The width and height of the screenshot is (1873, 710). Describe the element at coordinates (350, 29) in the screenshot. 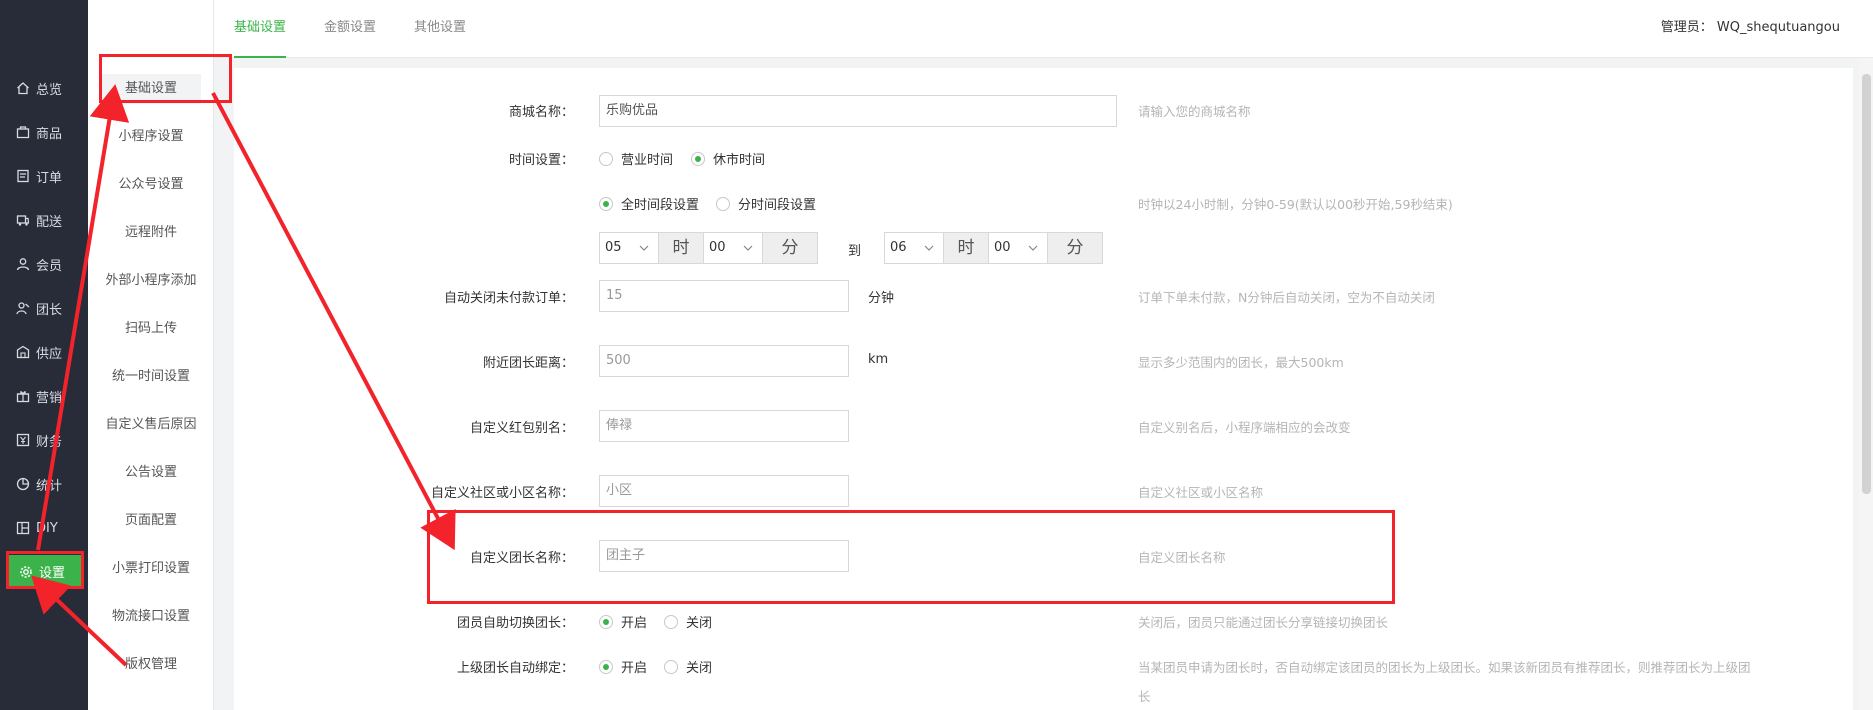

I see `tab-amount-settings: 金额设置` at that location.